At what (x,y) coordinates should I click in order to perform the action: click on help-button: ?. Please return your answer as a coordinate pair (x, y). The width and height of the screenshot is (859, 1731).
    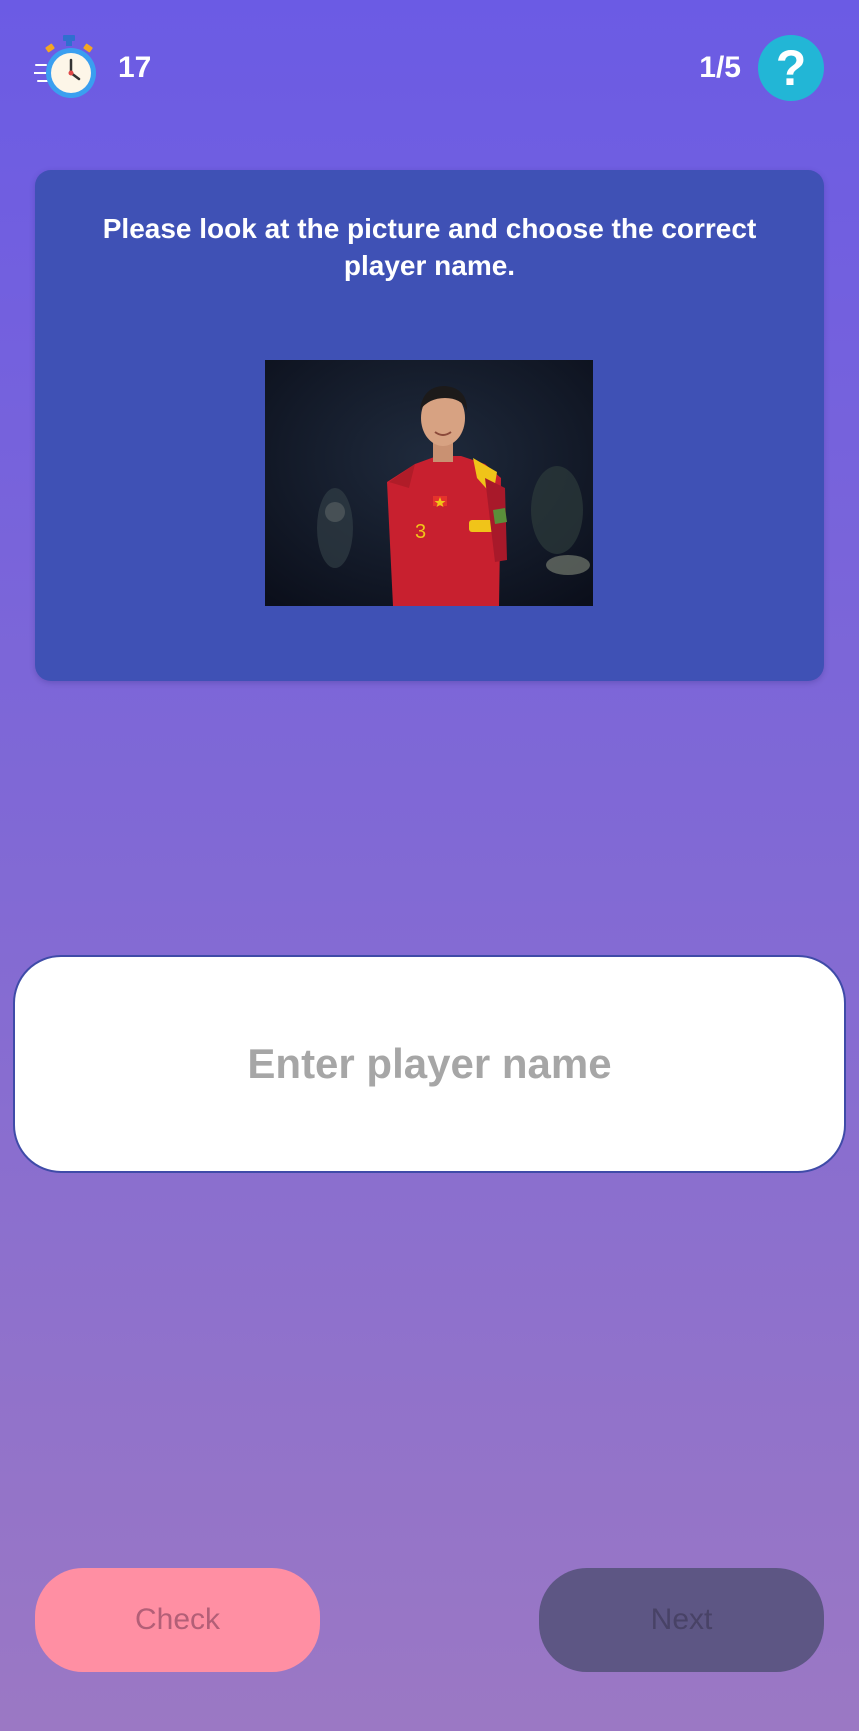
    Looking at the image, I should click on (791, 68).